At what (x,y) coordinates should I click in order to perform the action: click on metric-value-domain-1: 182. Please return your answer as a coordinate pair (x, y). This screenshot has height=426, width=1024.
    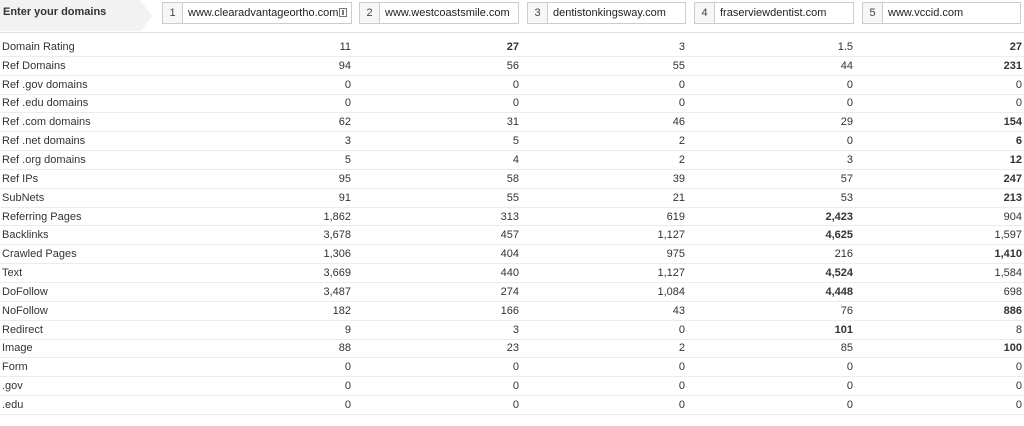
    Looking at the image, I should click on (341, 310).